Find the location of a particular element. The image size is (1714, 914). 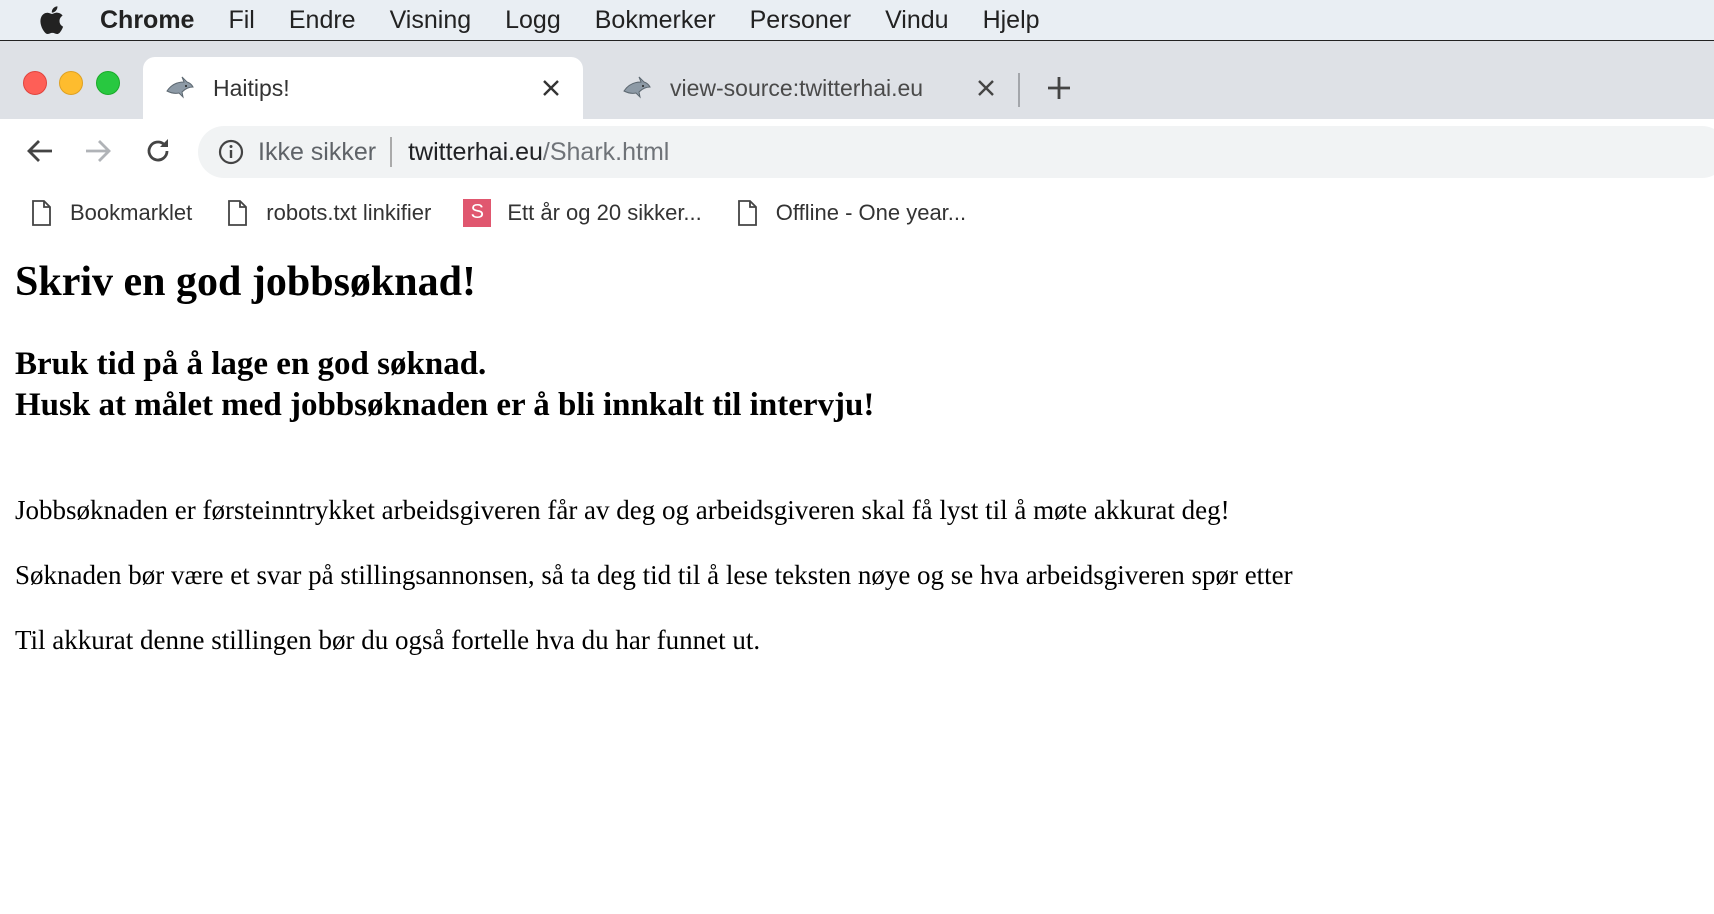

back-button is located at coordinates (40, 151).